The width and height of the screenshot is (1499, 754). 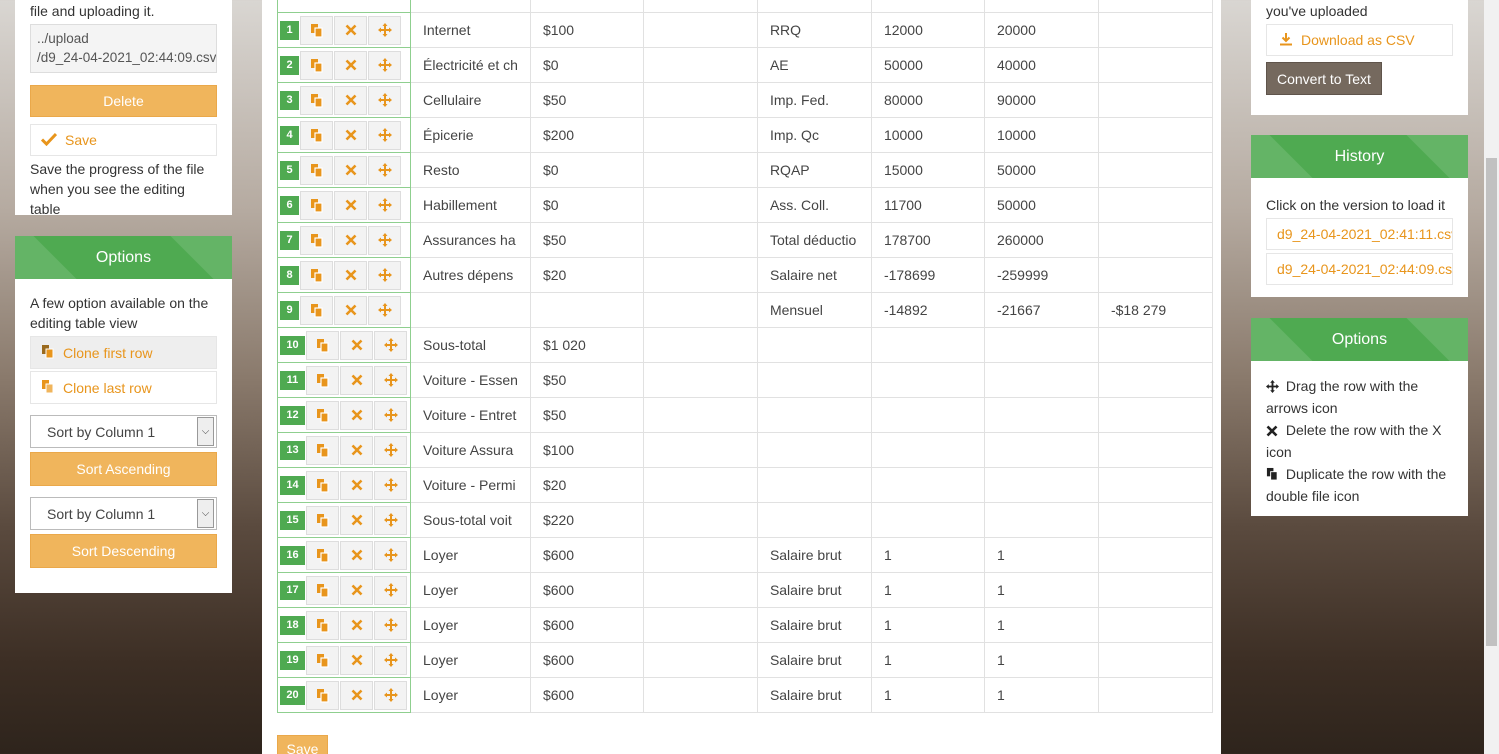 What do you see at coordinates (1041, 135) in the screenshot?
I see `table-cell: 10000` at bounding box center [1041, 135].